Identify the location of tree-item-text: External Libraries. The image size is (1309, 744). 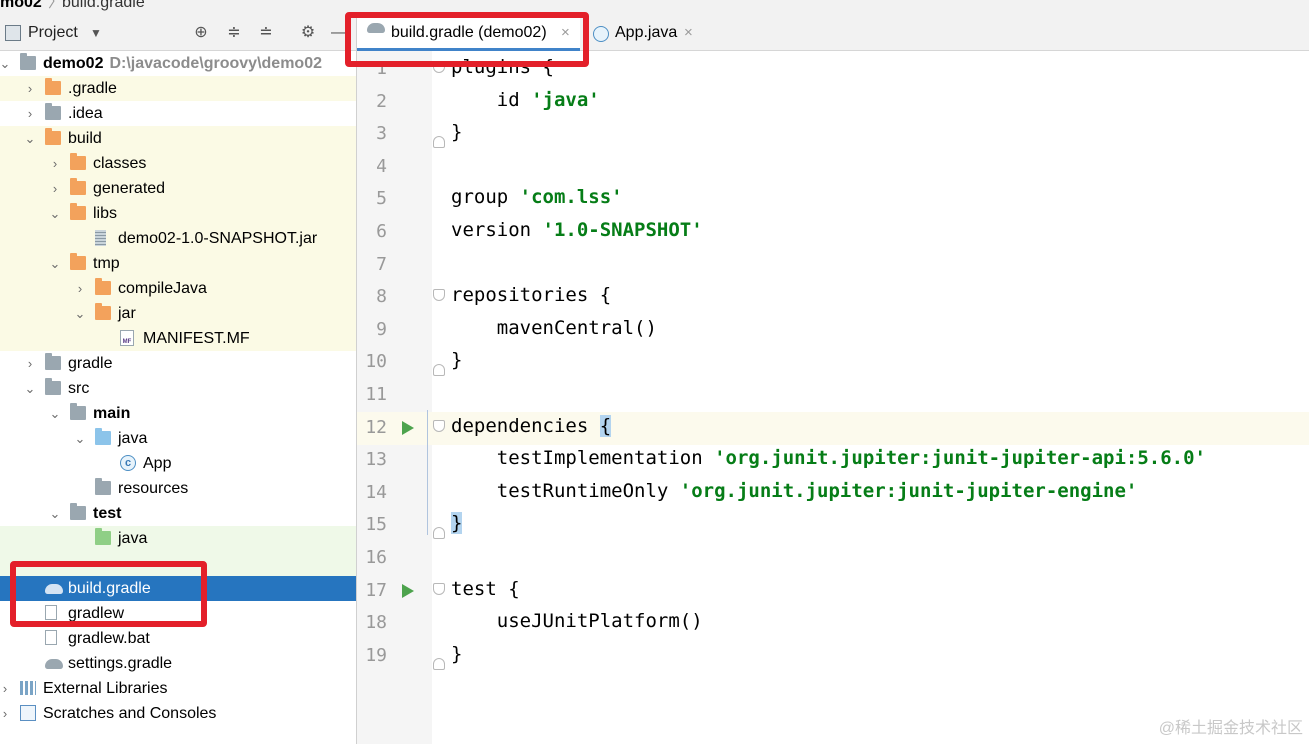
(105, 688).